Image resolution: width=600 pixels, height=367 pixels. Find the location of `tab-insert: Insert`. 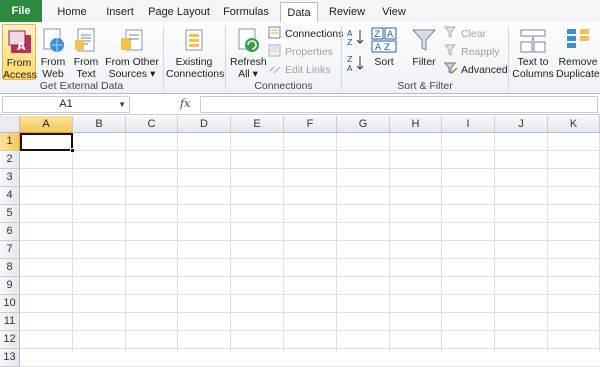

tab-insert: Insert is located at coordinates (120, 12).